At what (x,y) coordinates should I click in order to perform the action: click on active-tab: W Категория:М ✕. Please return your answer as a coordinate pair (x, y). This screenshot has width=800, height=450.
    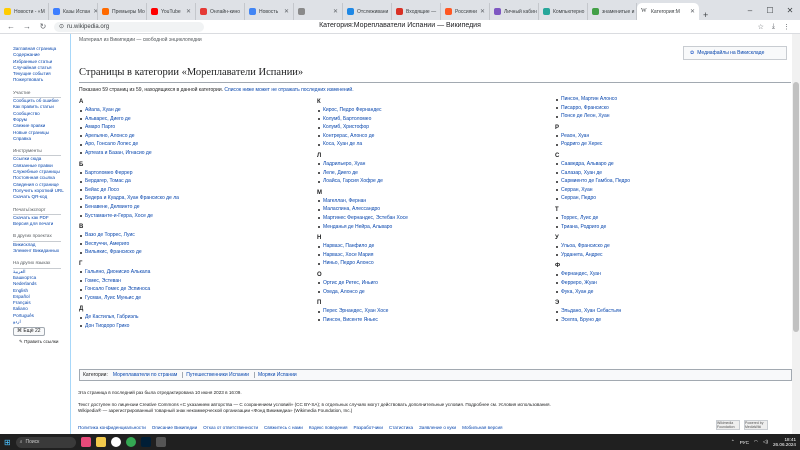
    Looking at the image, I should click on (668, 11).